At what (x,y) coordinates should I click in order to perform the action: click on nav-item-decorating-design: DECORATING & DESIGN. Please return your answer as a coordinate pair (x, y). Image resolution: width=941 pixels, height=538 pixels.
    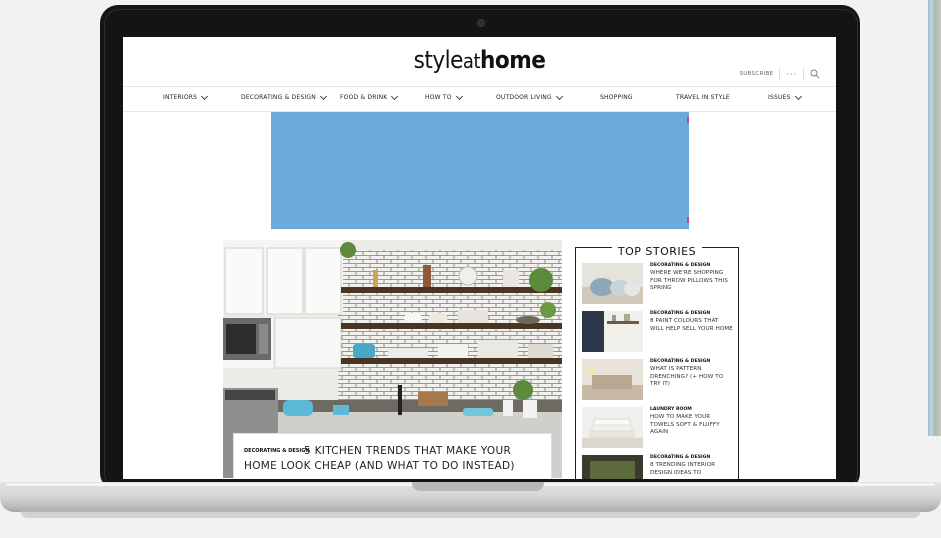
    Looking at the image, I should click on (284, 96).